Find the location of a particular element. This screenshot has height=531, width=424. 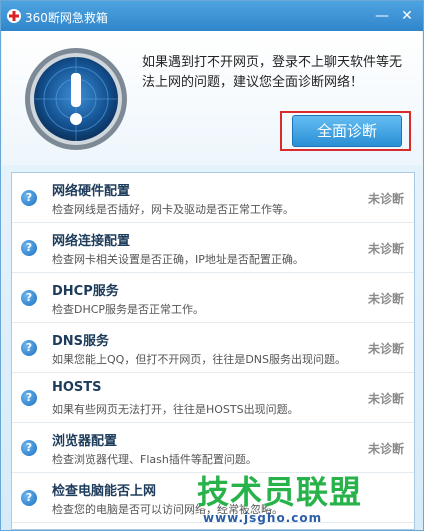

item-description: 检查DHCP服务是否正常工作。 is located at coordinates (128, 309).